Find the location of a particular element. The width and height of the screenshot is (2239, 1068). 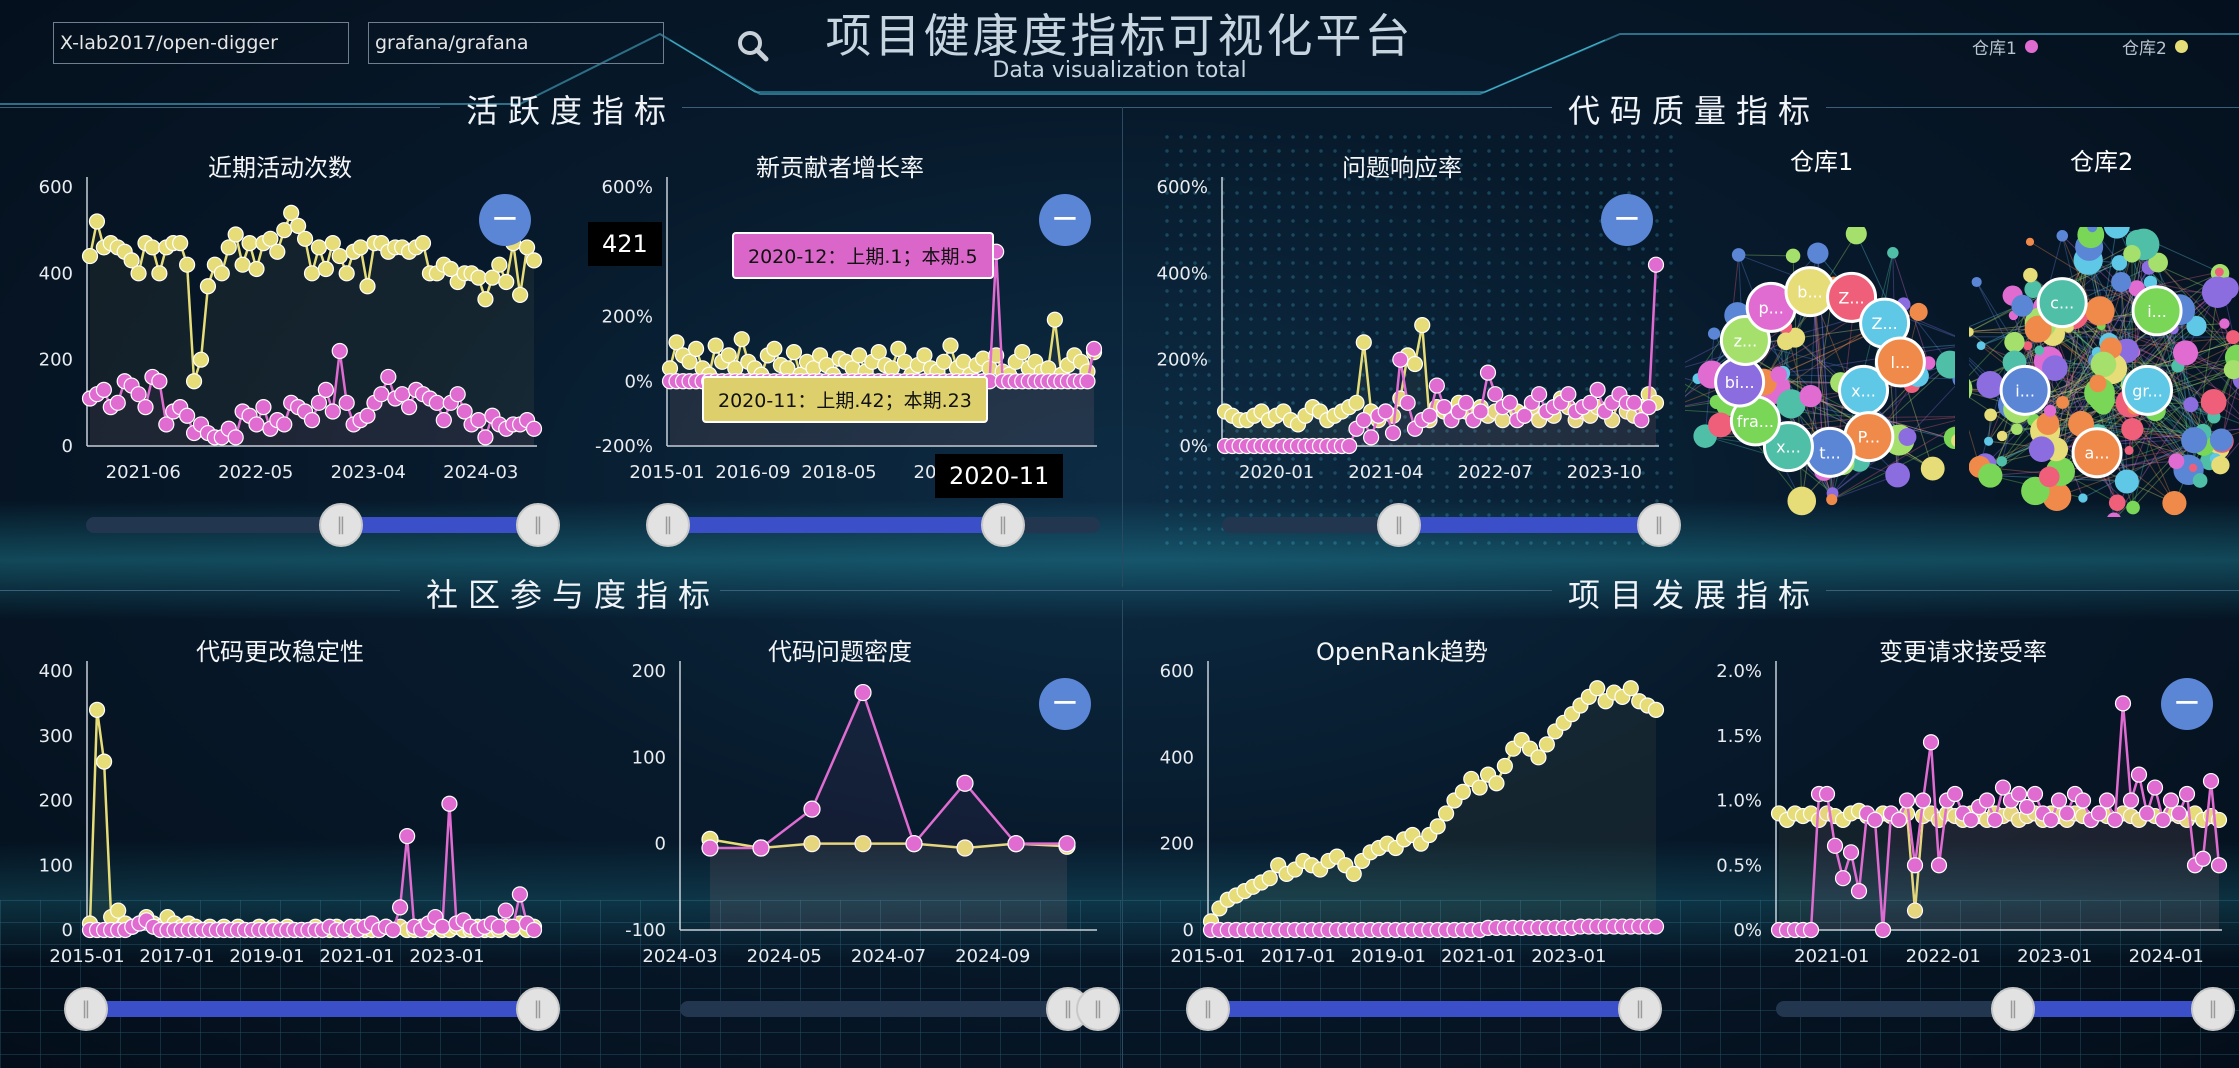

y-tick-label: 600 is located at coordinates (56, 187).